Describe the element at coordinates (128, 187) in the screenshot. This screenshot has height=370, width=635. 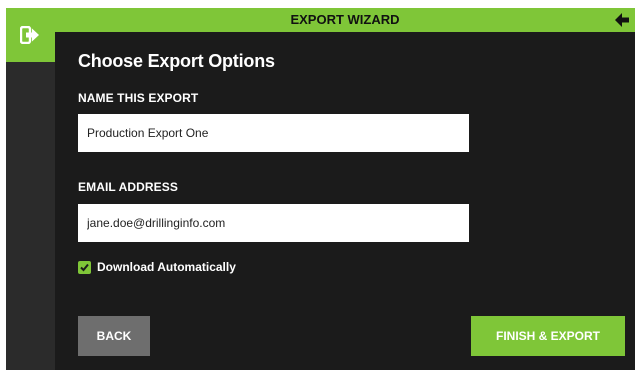
I see `email-label: EMAIL ADDRESS` at that location.